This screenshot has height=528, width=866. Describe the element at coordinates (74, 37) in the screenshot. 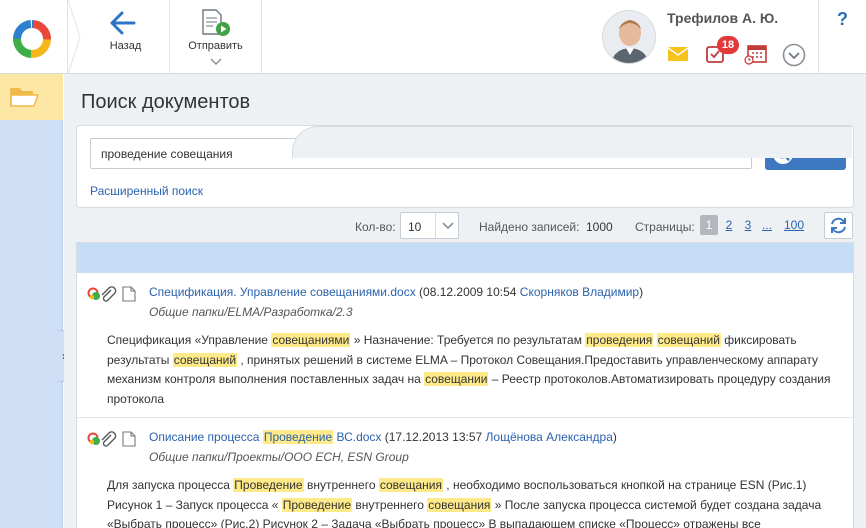

I see `logo-divider-arrow` at that location.